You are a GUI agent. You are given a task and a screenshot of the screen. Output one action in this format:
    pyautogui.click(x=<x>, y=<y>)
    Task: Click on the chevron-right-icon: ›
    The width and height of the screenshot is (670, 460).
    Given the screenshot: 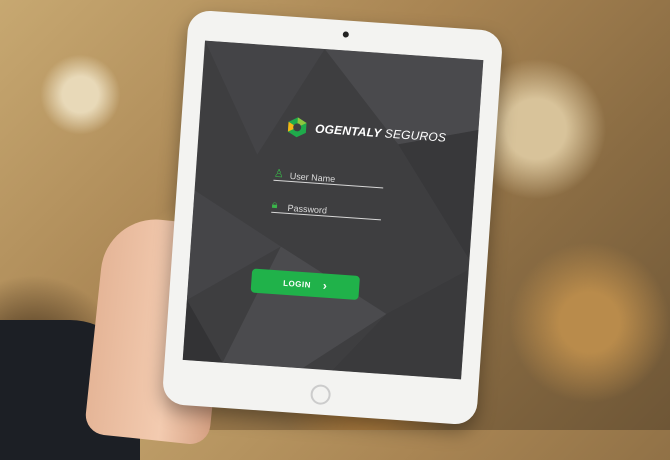 What is the action you would take?
    pyautogui.click(x=325, y=285)
    